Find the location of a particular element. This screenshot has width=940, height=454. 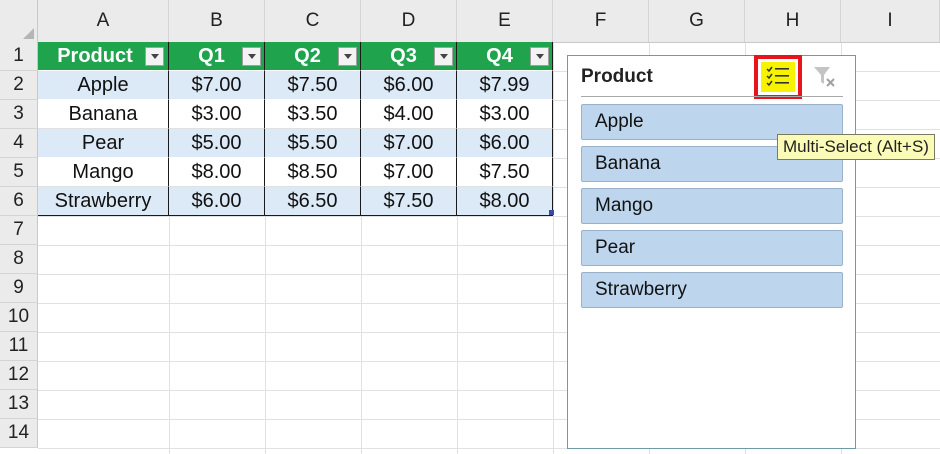

column-header-i: I is located at coordinates (890, 21).